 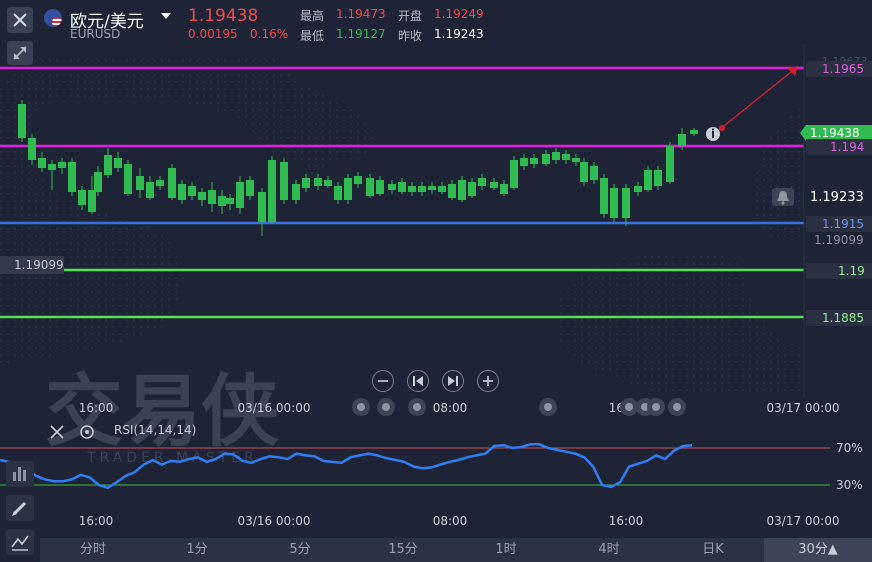 What do you see at coordinates (803, 408) in the screenshot?
I see `time-label-main-4: 03/17 00:00` at bounding box center [803, 408].